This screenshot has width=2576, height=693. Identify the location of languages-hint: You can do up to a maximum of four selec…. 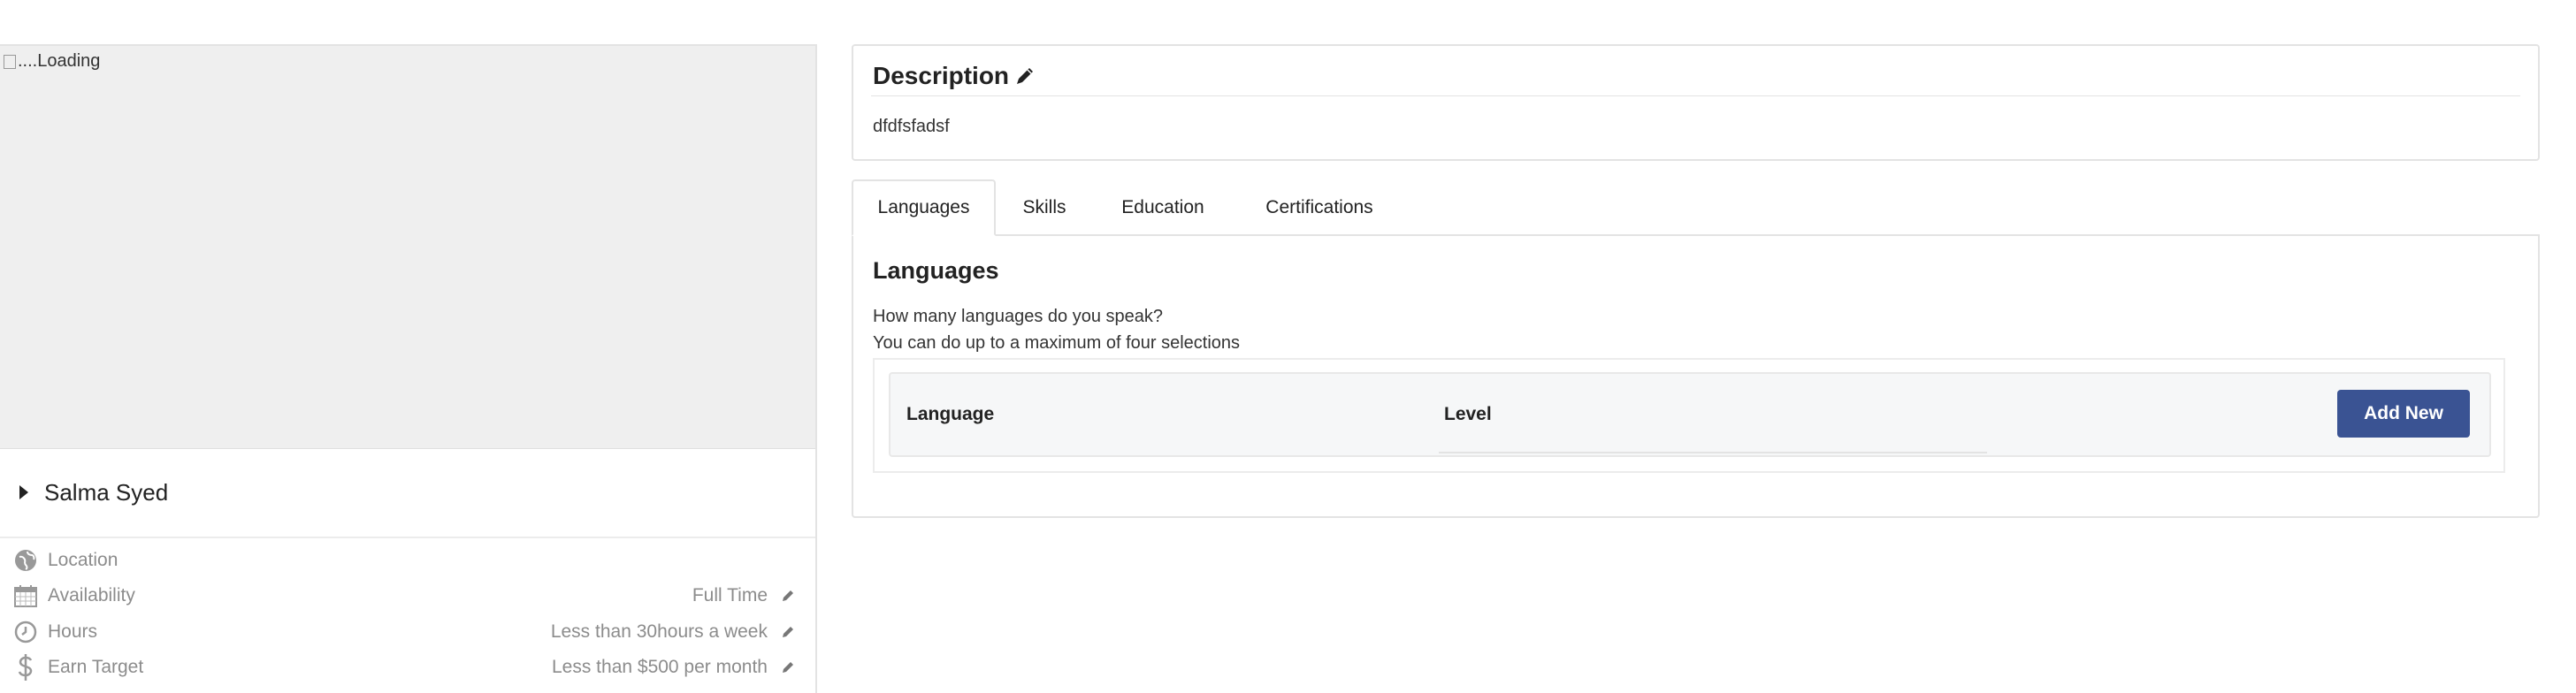
(1057, 343).